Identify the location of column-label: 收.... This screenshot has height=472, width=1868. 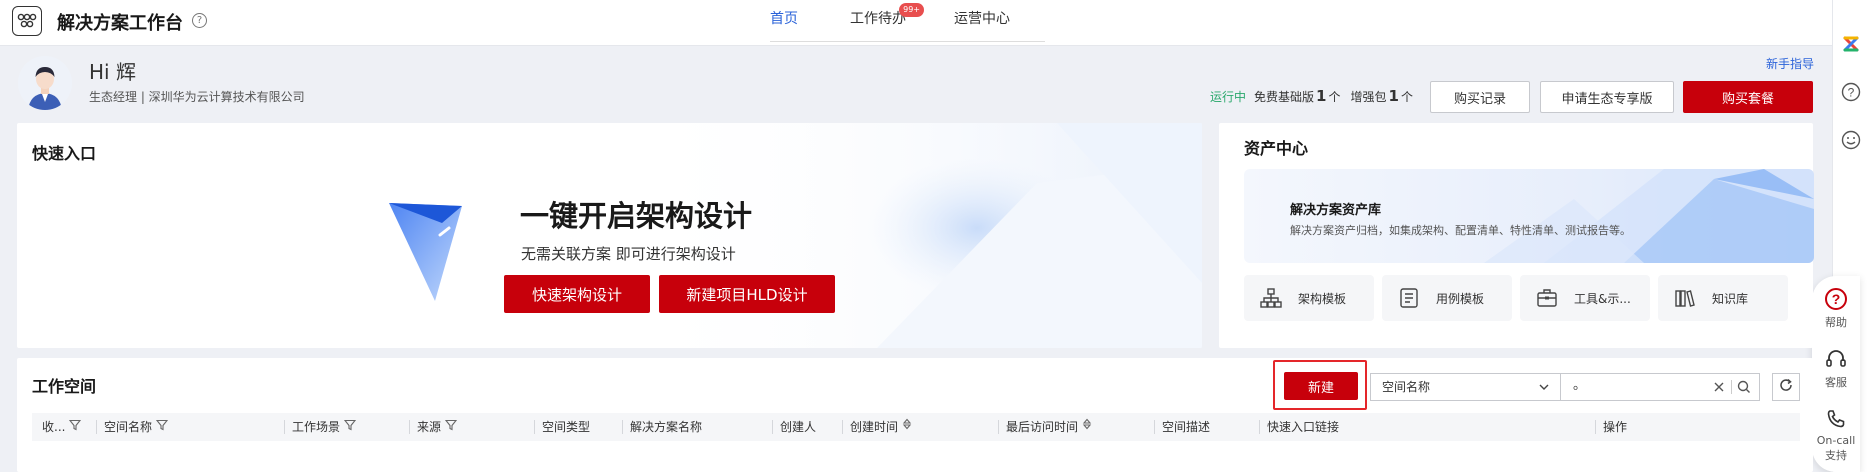
(54, 427).